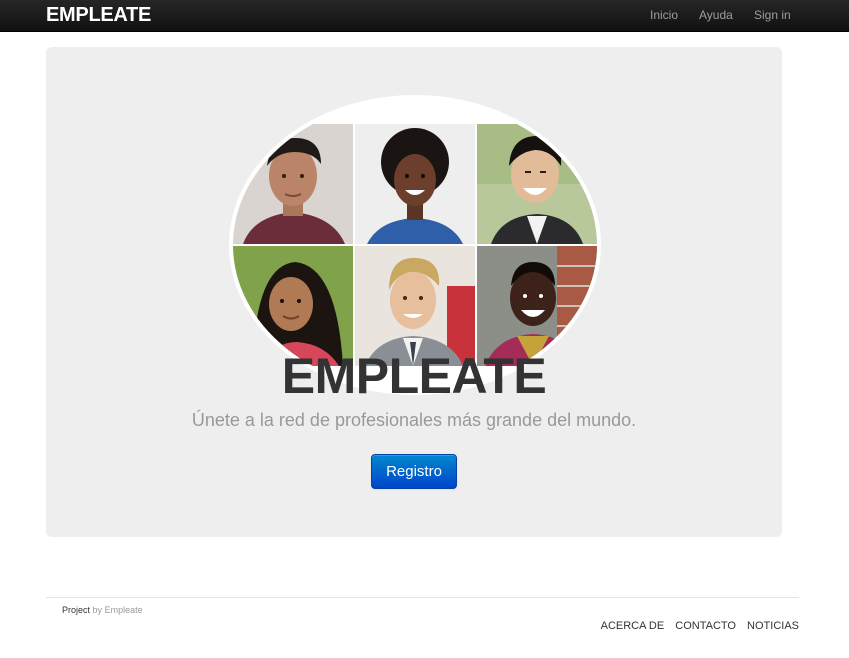 The image size is (849, 658). Describe the element at coordinates (98, 15) in the screenshot. I see `brand-logo-link: EMPLEATE` at that location.